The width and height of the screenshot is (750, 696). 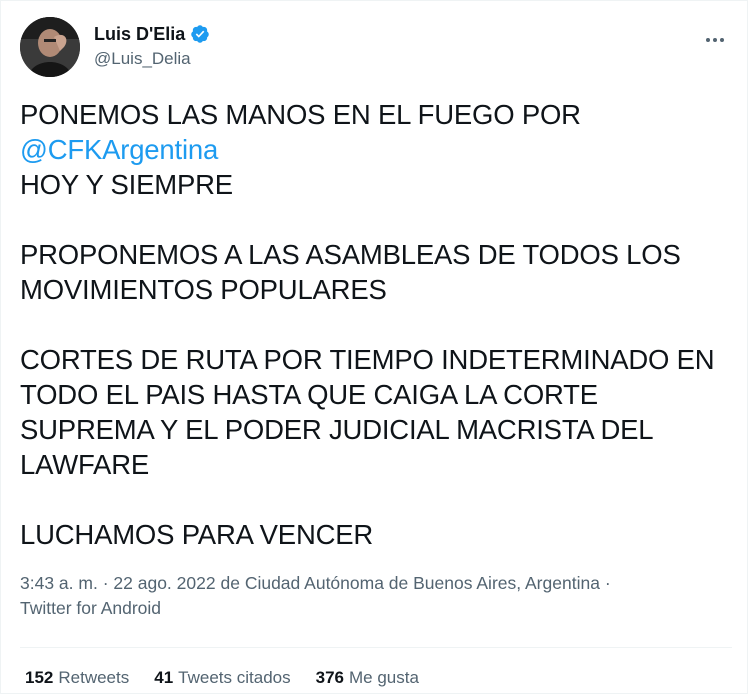 I want to click on verified-badge-icon, so click(x=200, y=34).